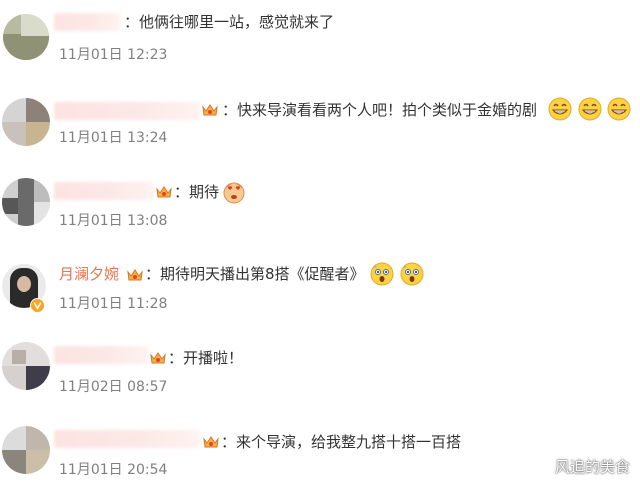 This screenshot has height=500, width=640. I want to click on comment-time: 11月01日 12:23, so click(113, 55).